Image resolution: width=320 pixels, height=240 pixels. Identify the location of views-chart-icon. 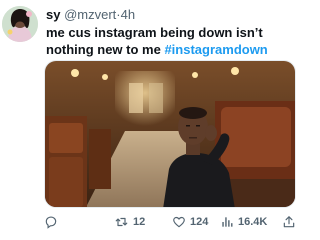
(227, 222).